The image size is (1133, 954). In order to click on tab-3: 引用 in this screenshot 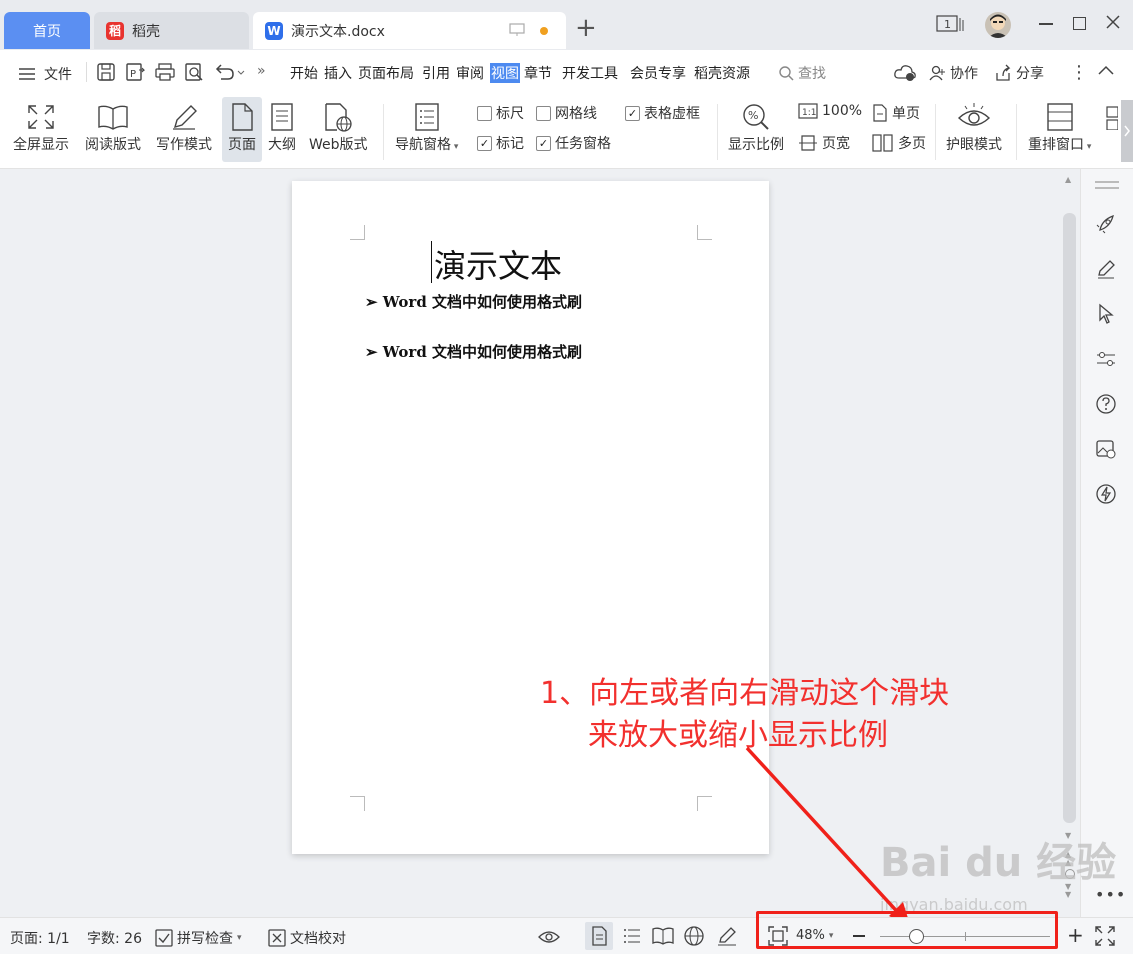, I will do `click(436, 73)`.